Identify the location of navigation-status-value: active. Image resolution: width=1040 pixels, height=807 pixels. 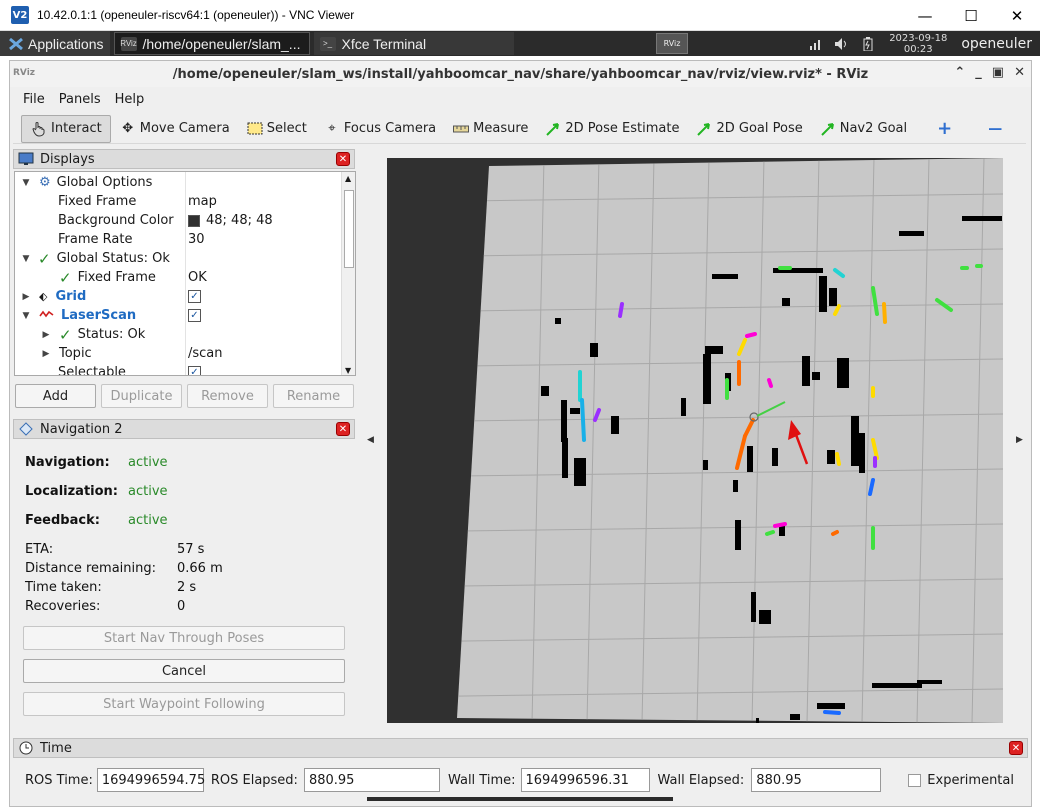
(148, 462).